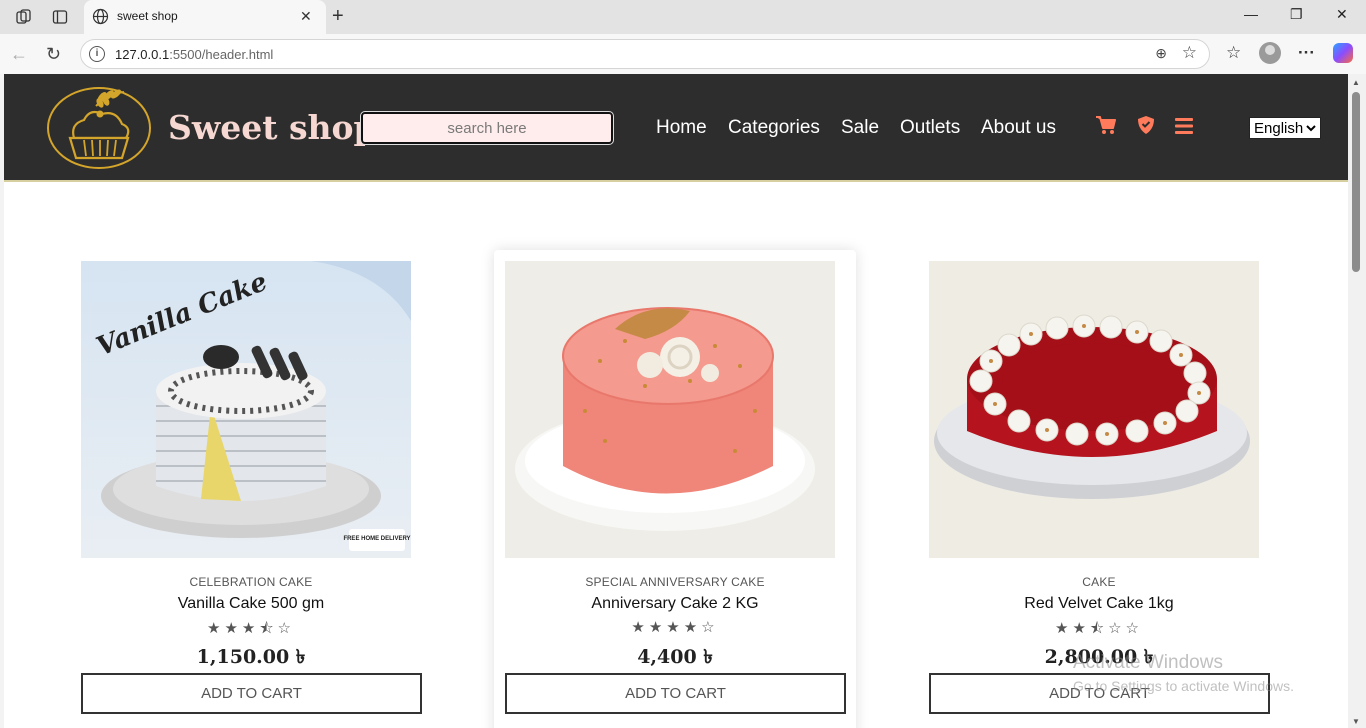 This screenshot has width=1366, height=728. I want to click on chevron-down-icon, so click(1311, 128).